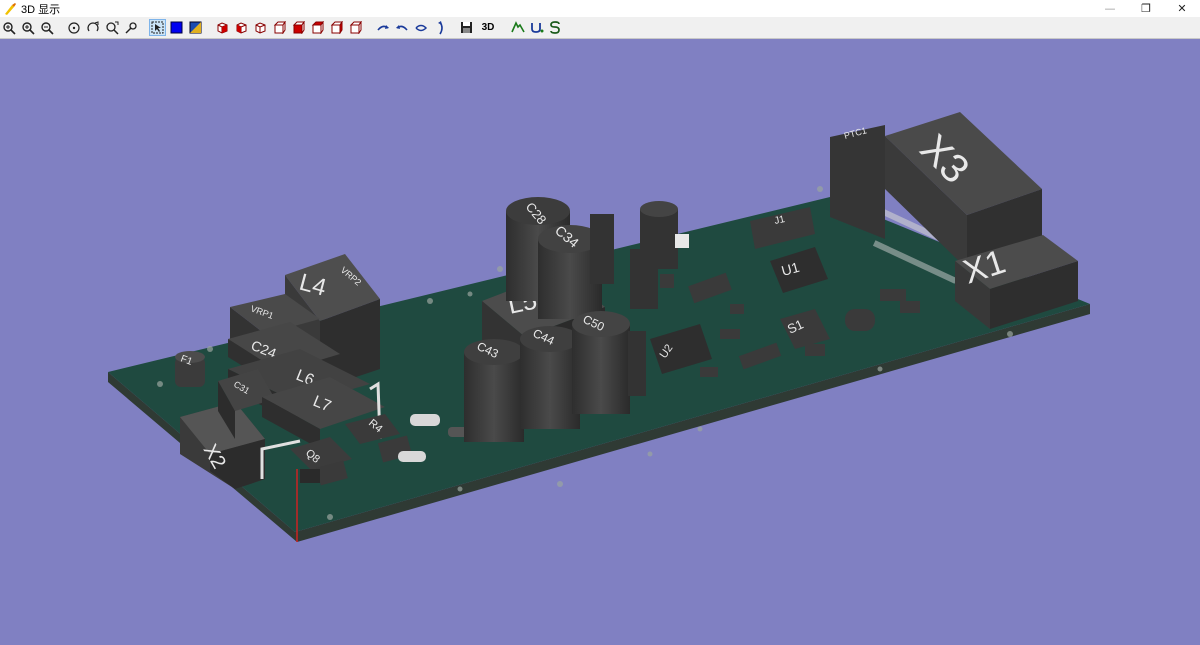  I want to click on background-gradient-button, so click(195, 27).